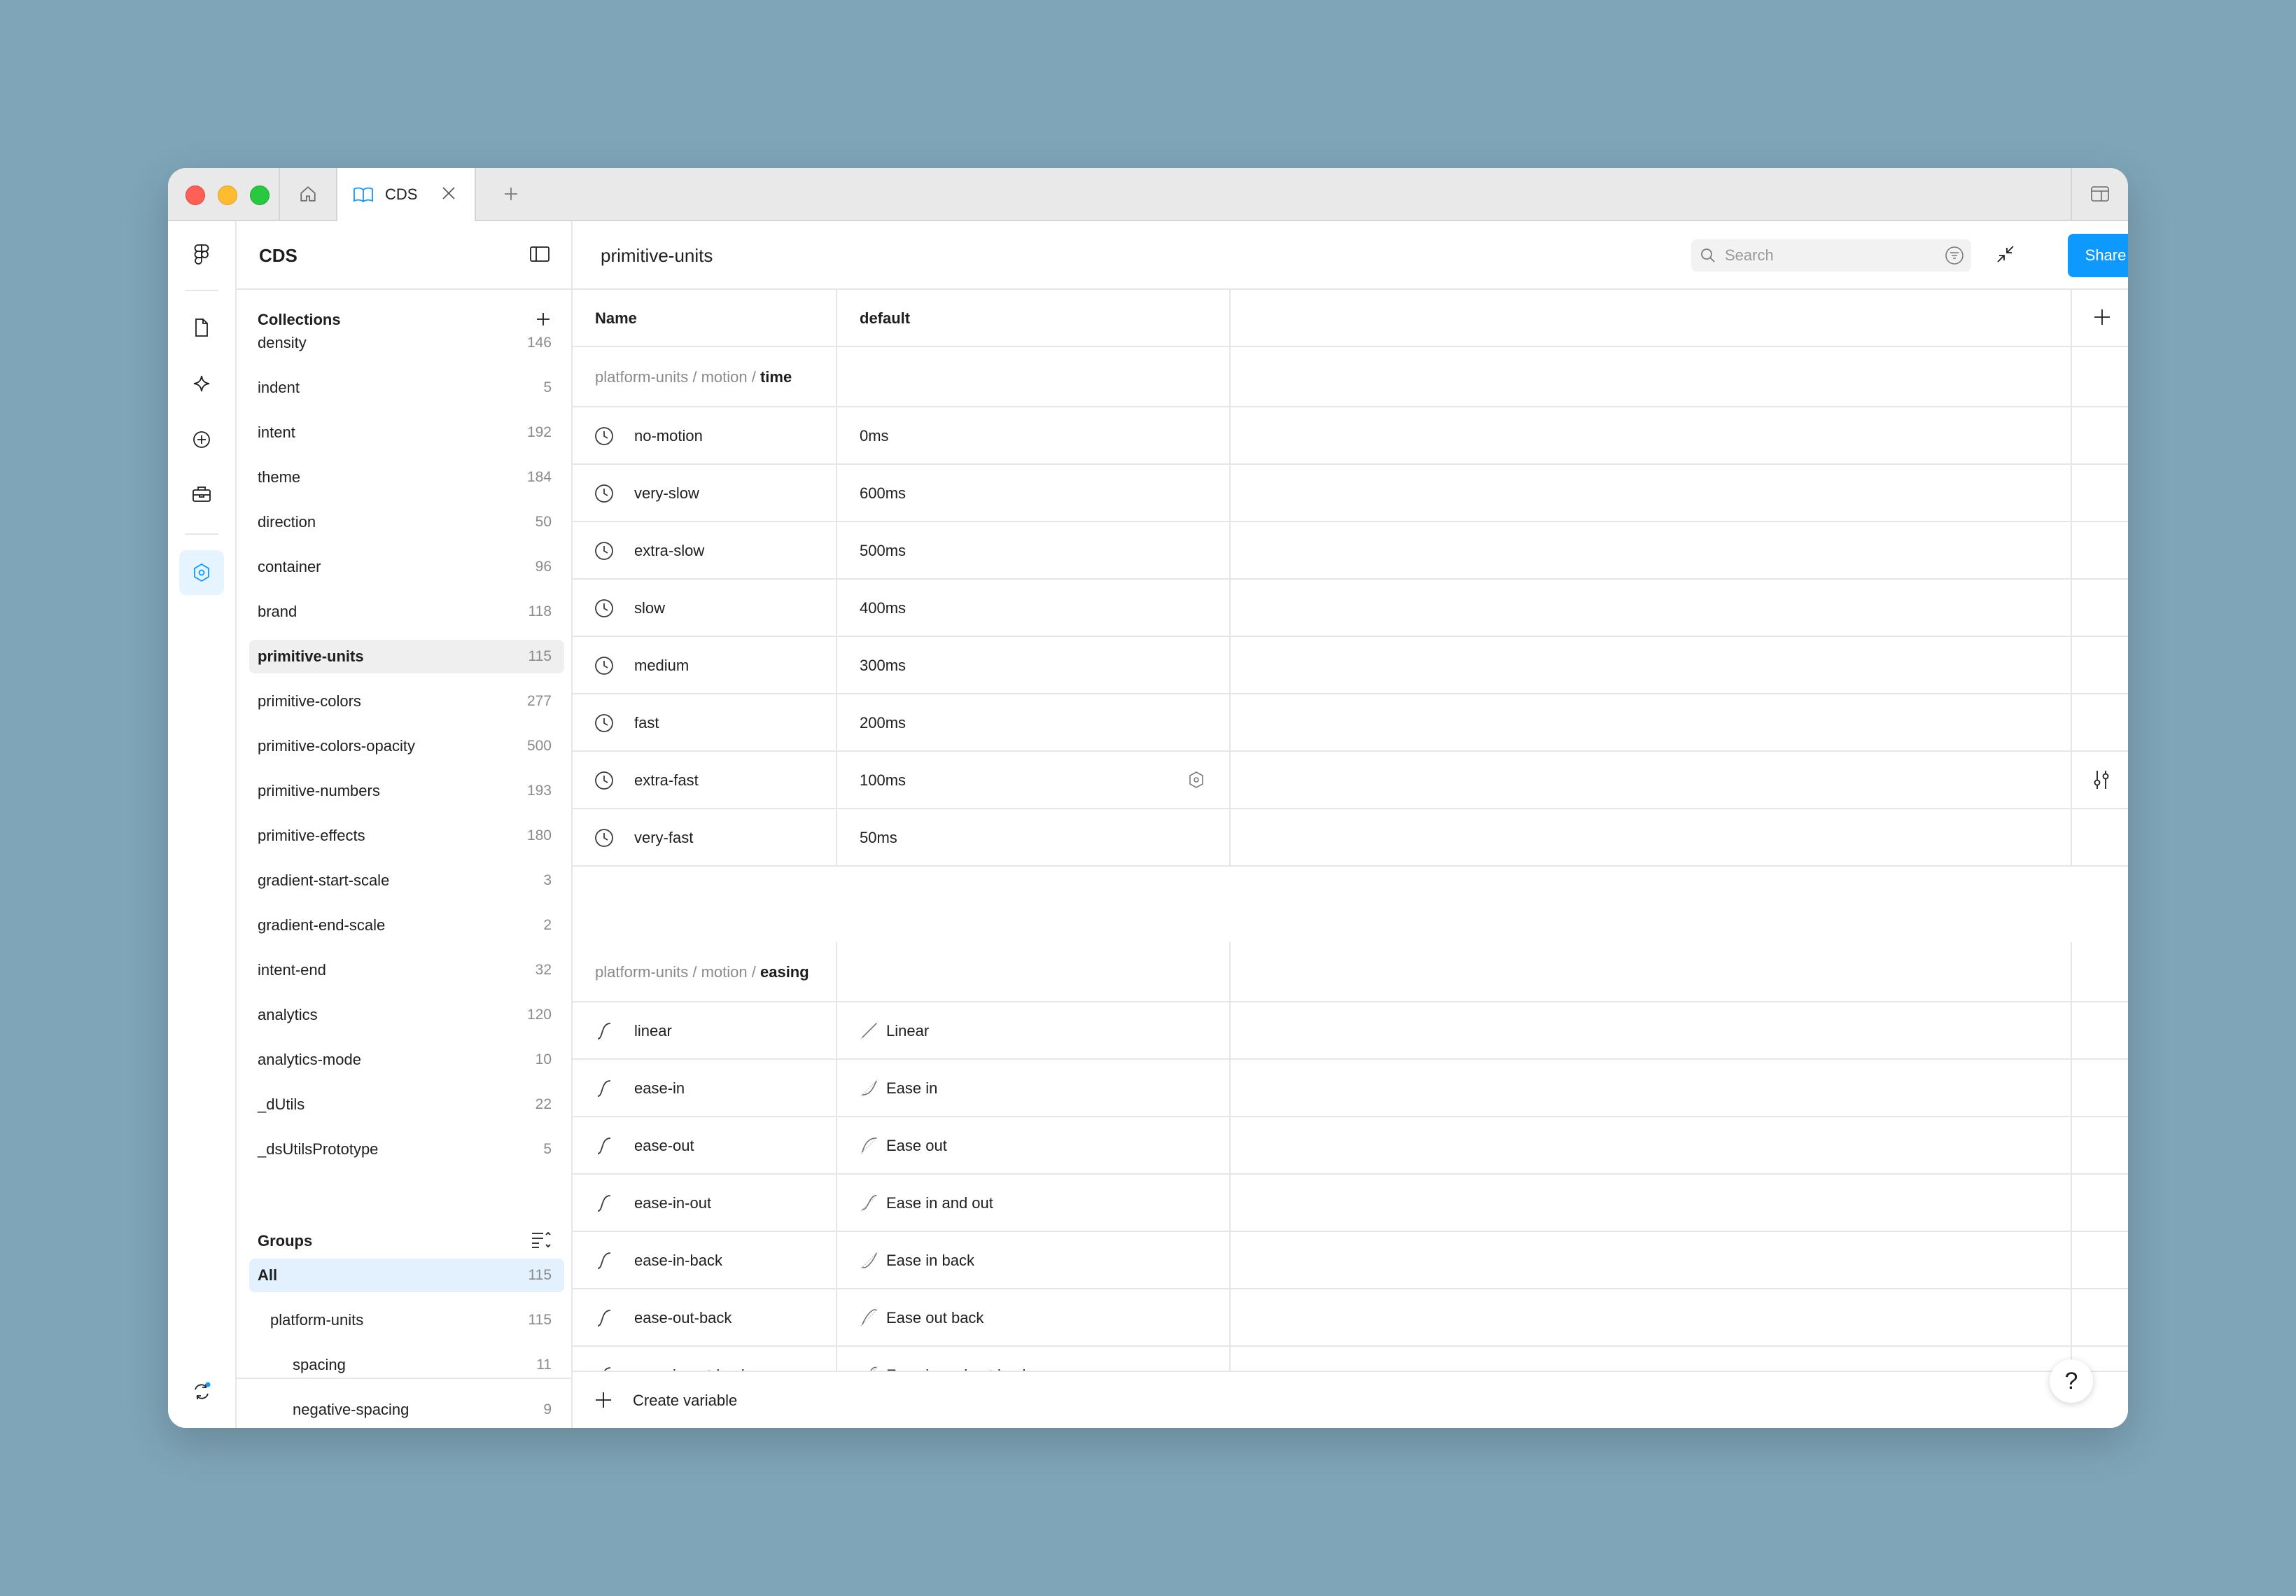 This screenshot has width=2296, height=1596. Describe the element at coordinates (406, 1365) in the screenshot. I see `group-item: spacing 11` at that location.